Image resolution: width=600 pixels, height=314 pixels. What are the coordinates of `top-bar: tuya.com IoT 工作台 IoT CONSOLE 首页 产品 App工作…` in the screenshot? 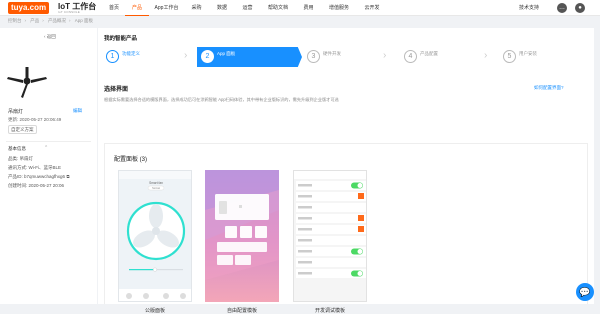 It's located at (300, 8).